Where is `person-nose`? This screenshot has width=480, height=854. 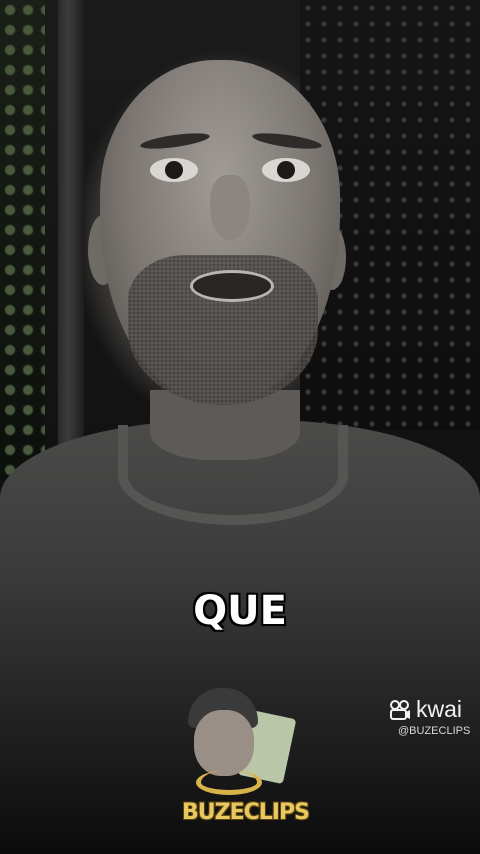
person-nose is located at coordinates (230, 207).